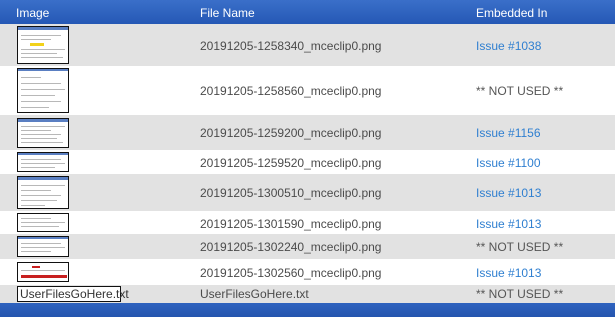 Image resolution: width=615 pixels, height=317 pixels. I want to click on column-header-image: Image, so click(32, 13).